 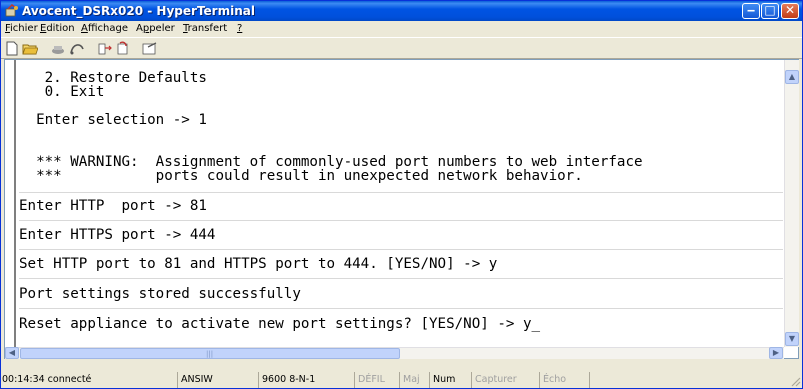 What do you see at coordinates (150, 48) in the screenshot?
I see `properties-icon` at bounding box center [150, 48].